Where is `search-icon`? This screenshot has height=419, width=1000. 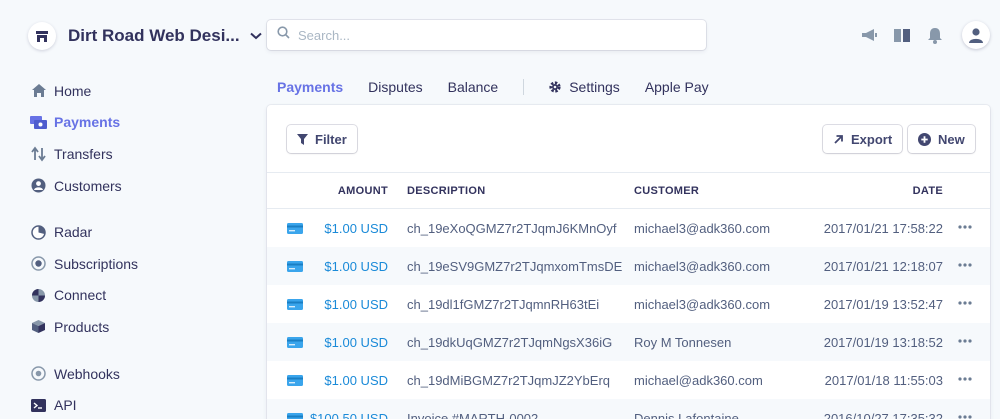 search-icon is located at coordinates (283, 35).